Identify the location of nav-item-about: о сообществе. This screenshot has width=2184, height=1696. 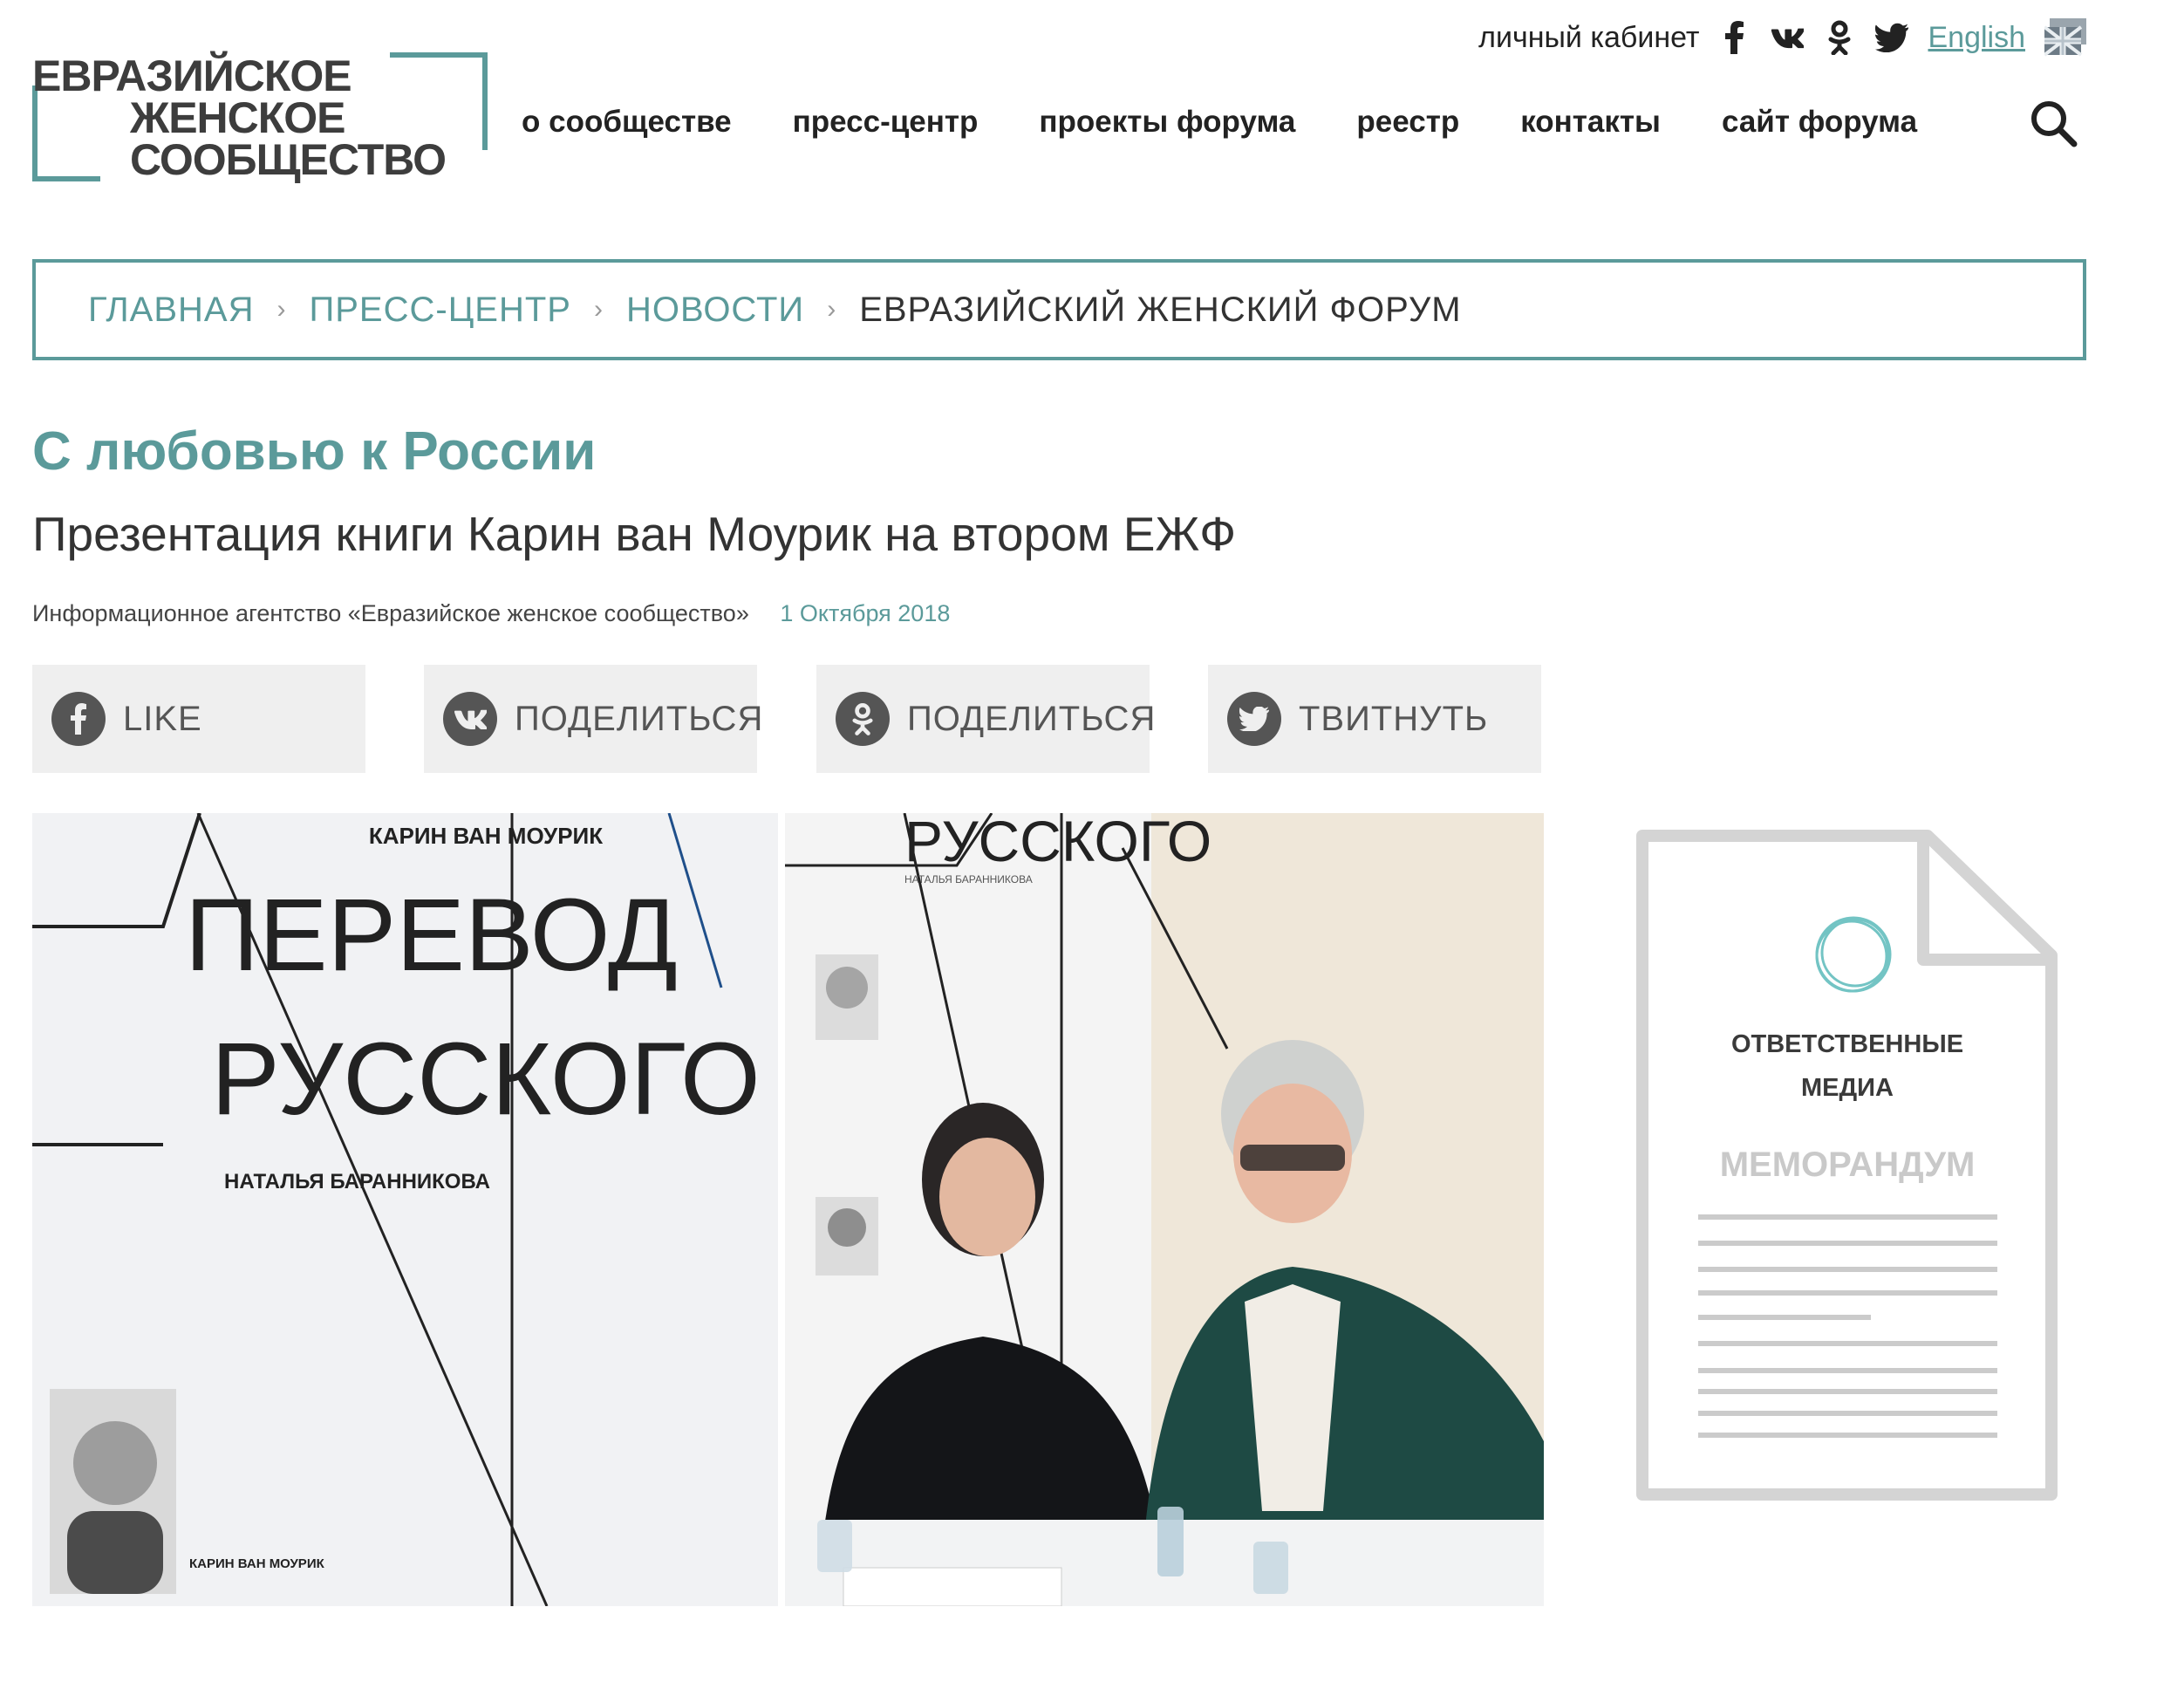
(627, 122).